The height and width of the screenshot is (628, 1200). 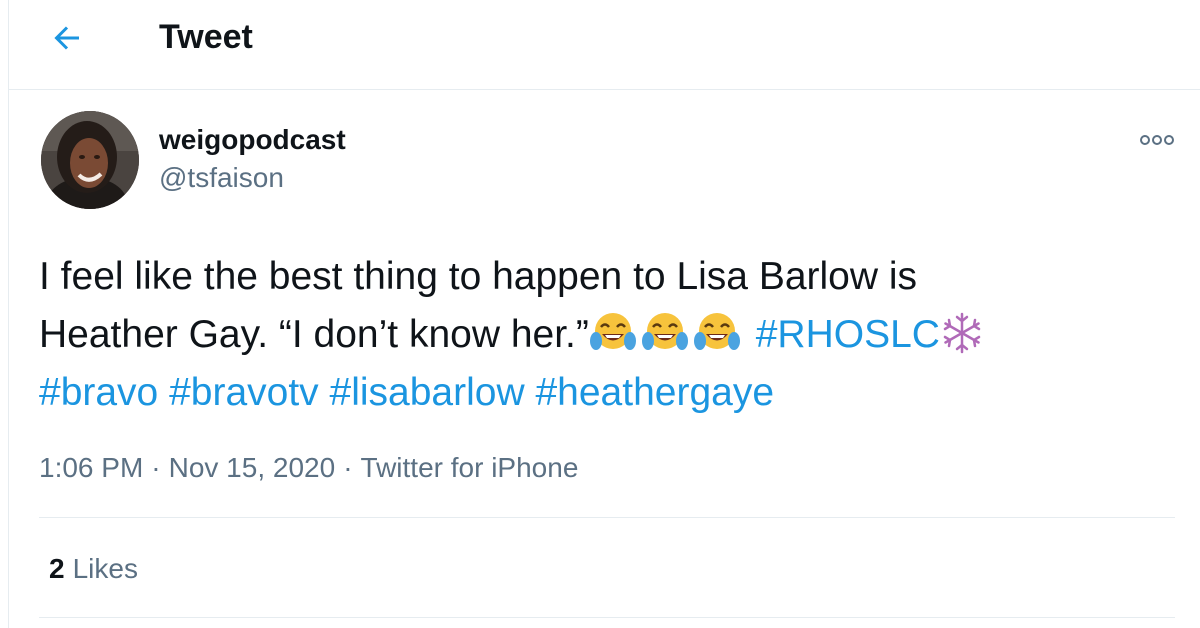 I want to click on author-handle: @tsfaison, so click(x=221, y=178).